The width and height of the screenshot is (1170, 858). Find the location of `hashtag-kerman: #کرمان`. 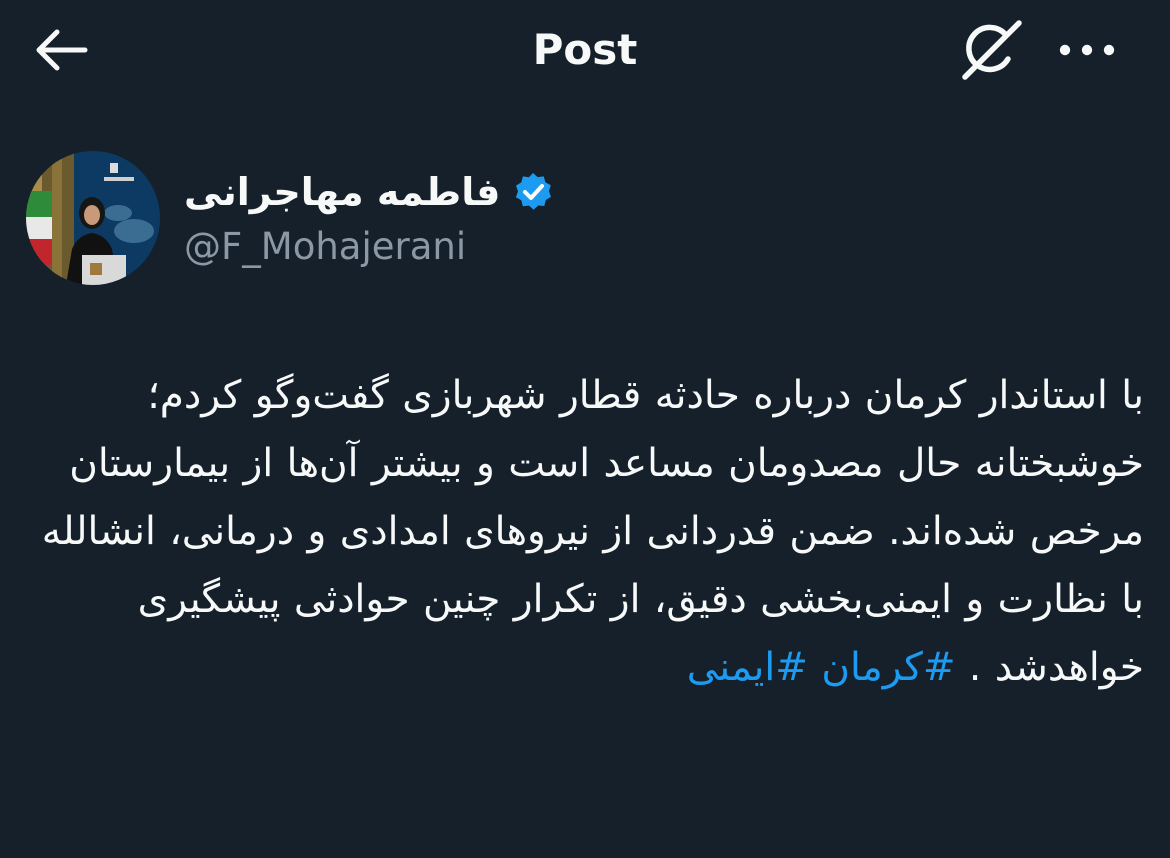

hashtag-kerman: #کرمان is located at coordinates (888, 667).